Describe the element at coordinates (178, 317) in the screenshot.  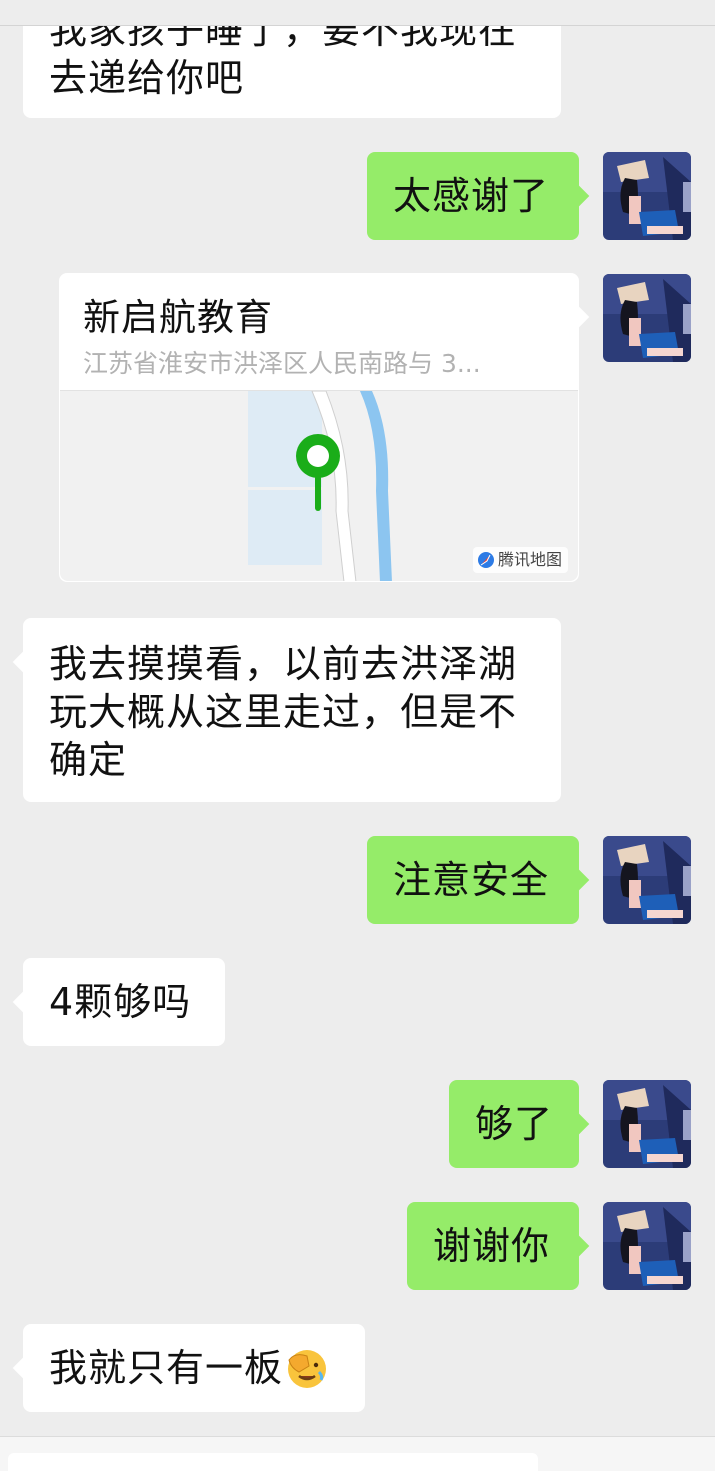
I see `location-title: 新启航教育` at that location.